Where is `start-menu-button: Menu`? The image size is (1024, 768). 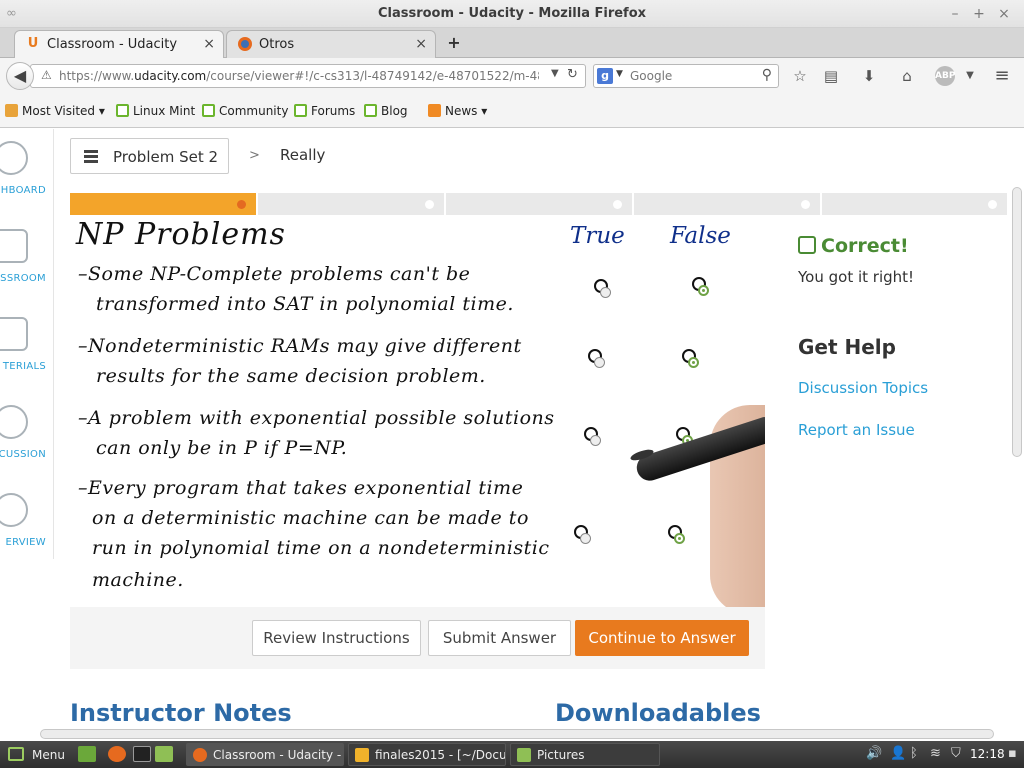 start-menu-button: Menu is located at coordinates (36, 754).